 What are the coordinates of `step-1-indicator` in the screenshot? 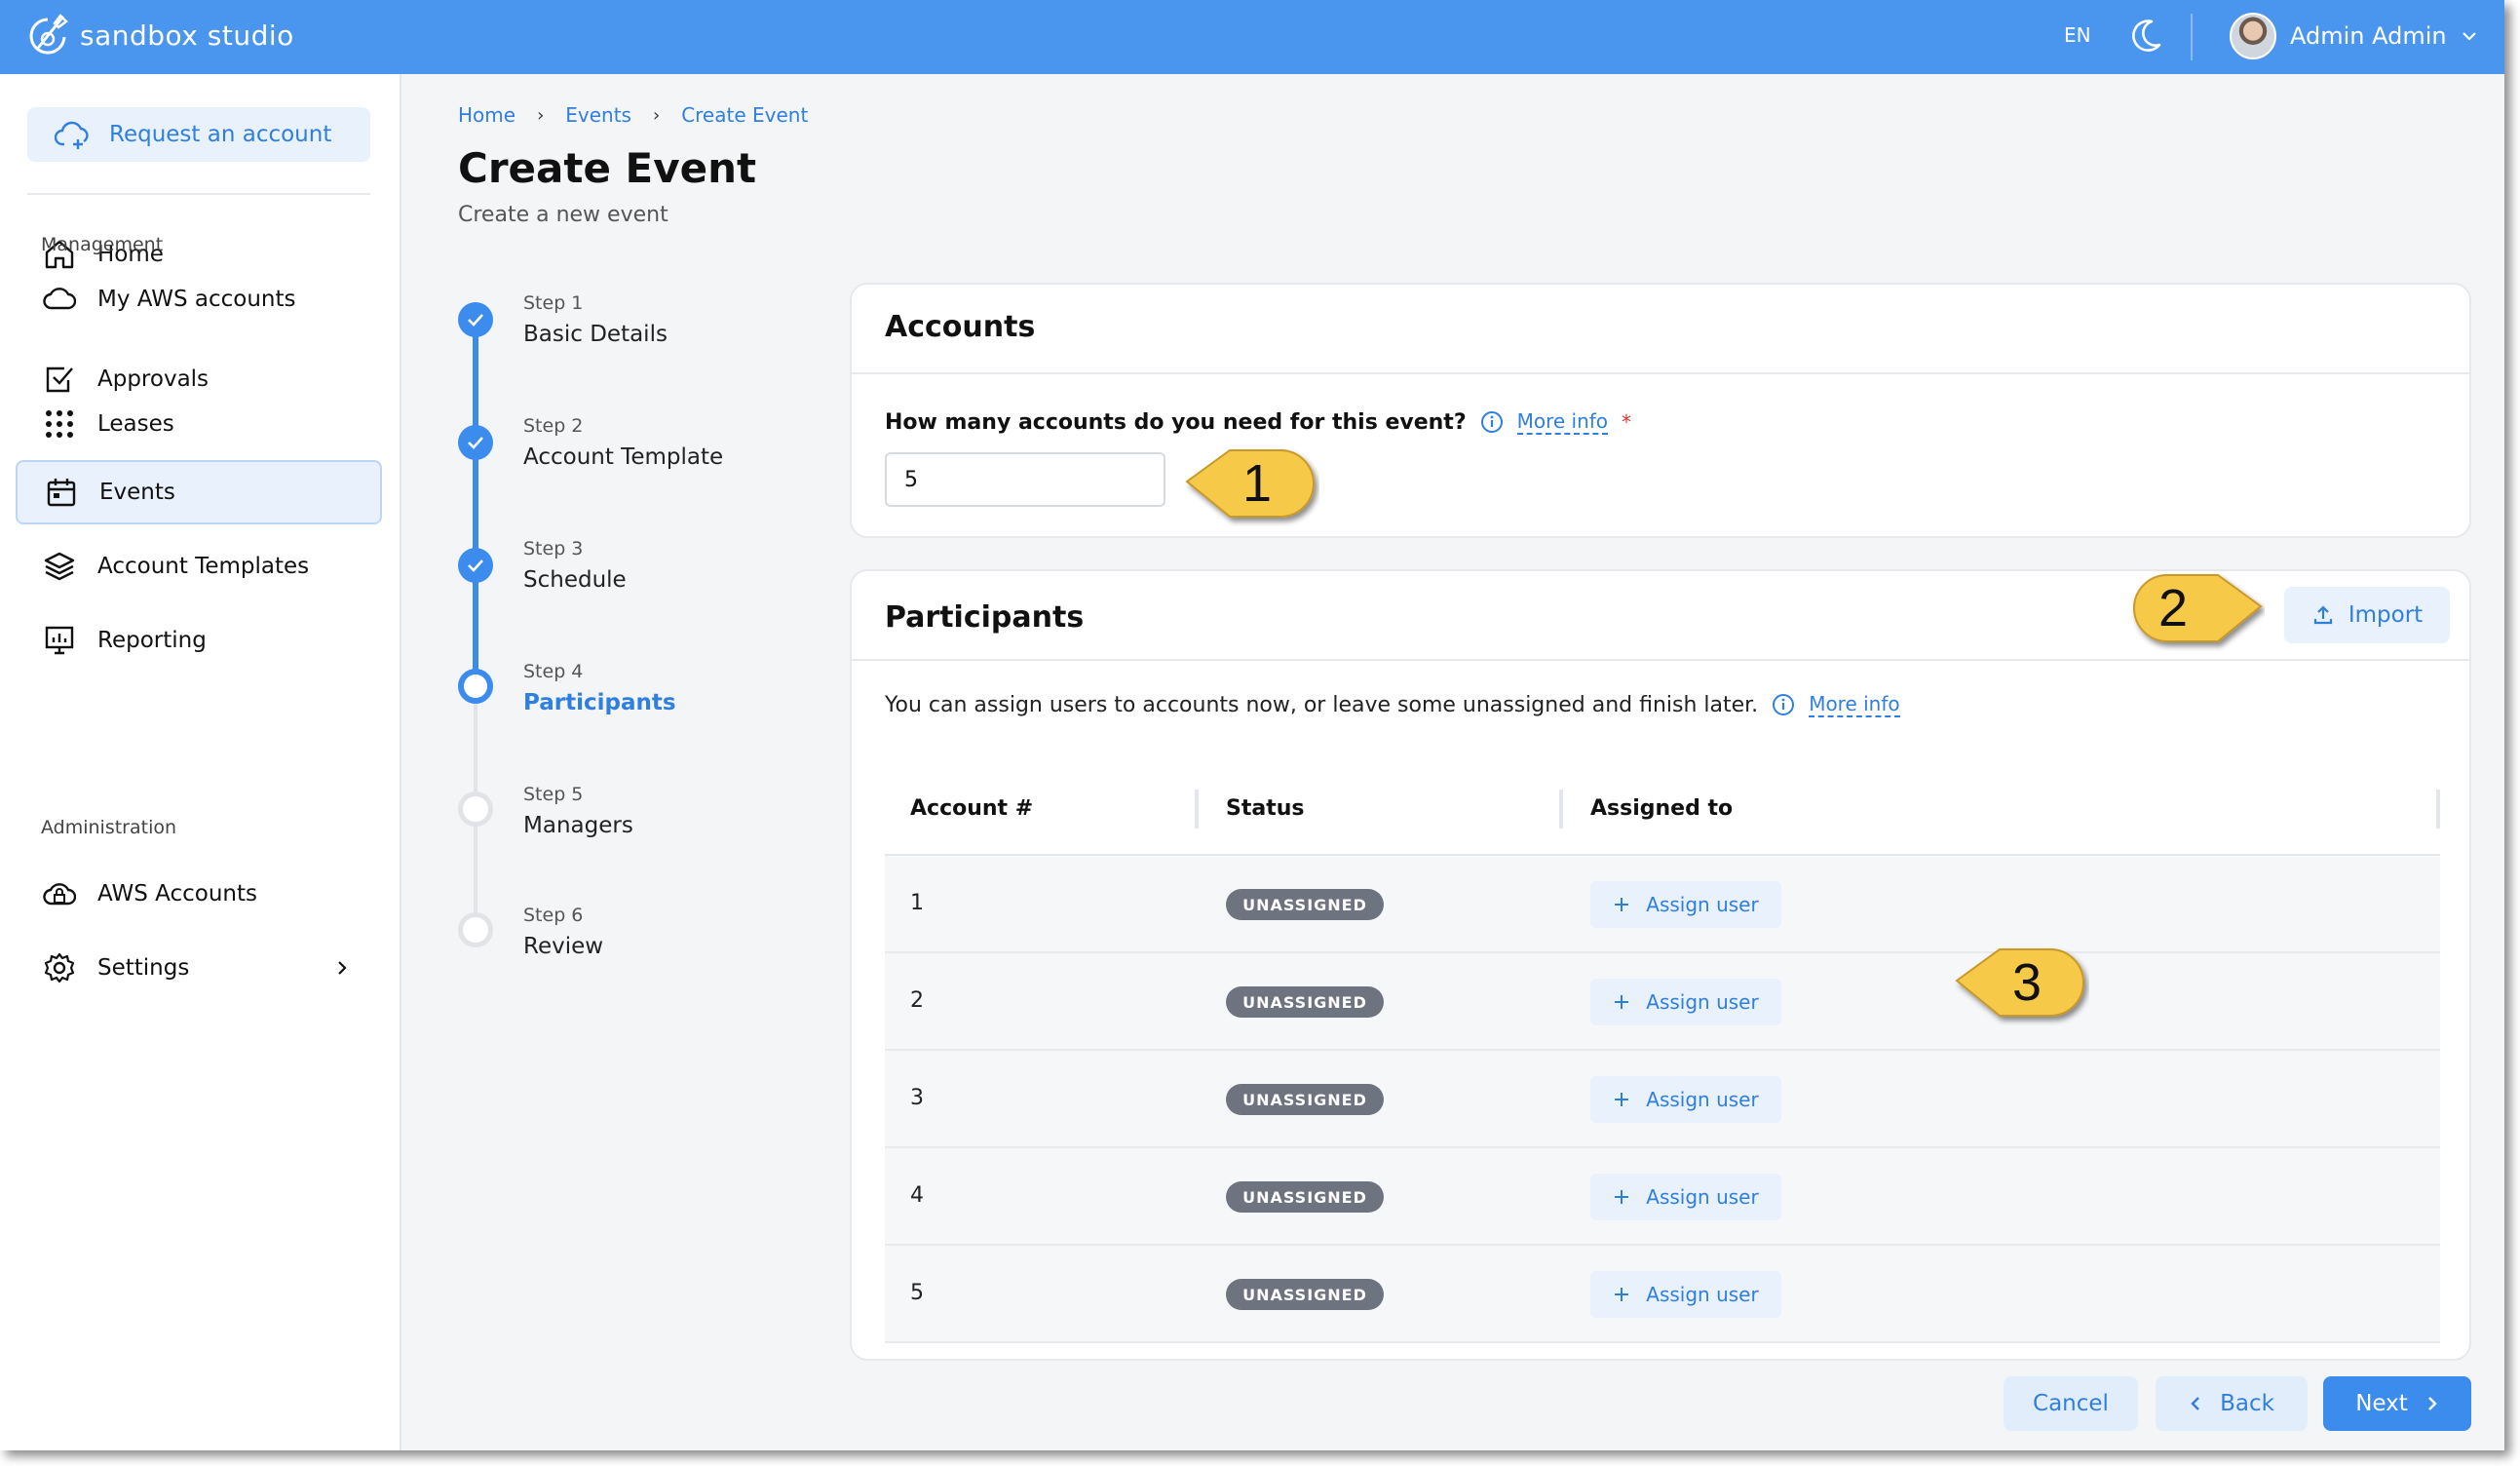 It's located at (475, 319).